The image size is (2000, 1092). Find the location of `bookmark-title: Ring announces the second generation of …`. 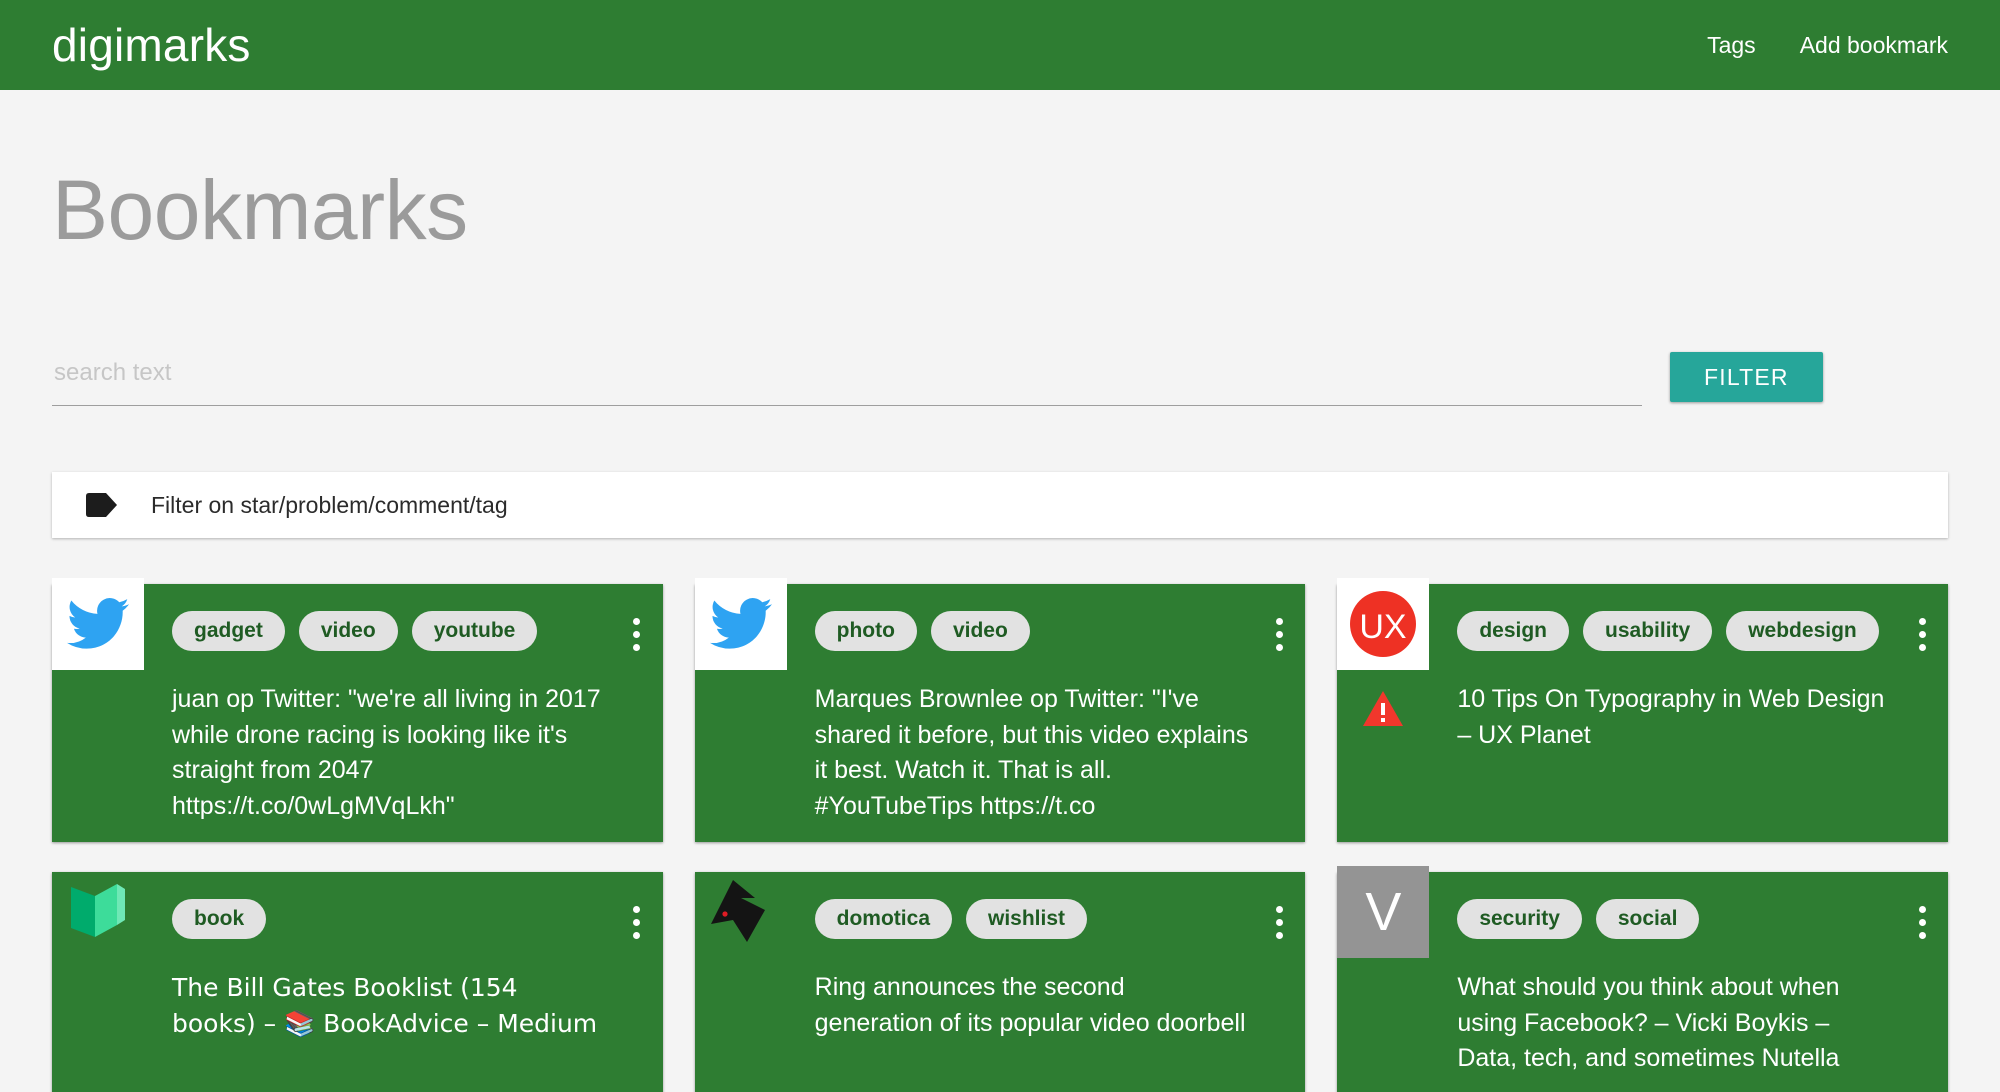

bookmark-title: Ring announces the second generation of … is located at coordinates (1018, 1005).